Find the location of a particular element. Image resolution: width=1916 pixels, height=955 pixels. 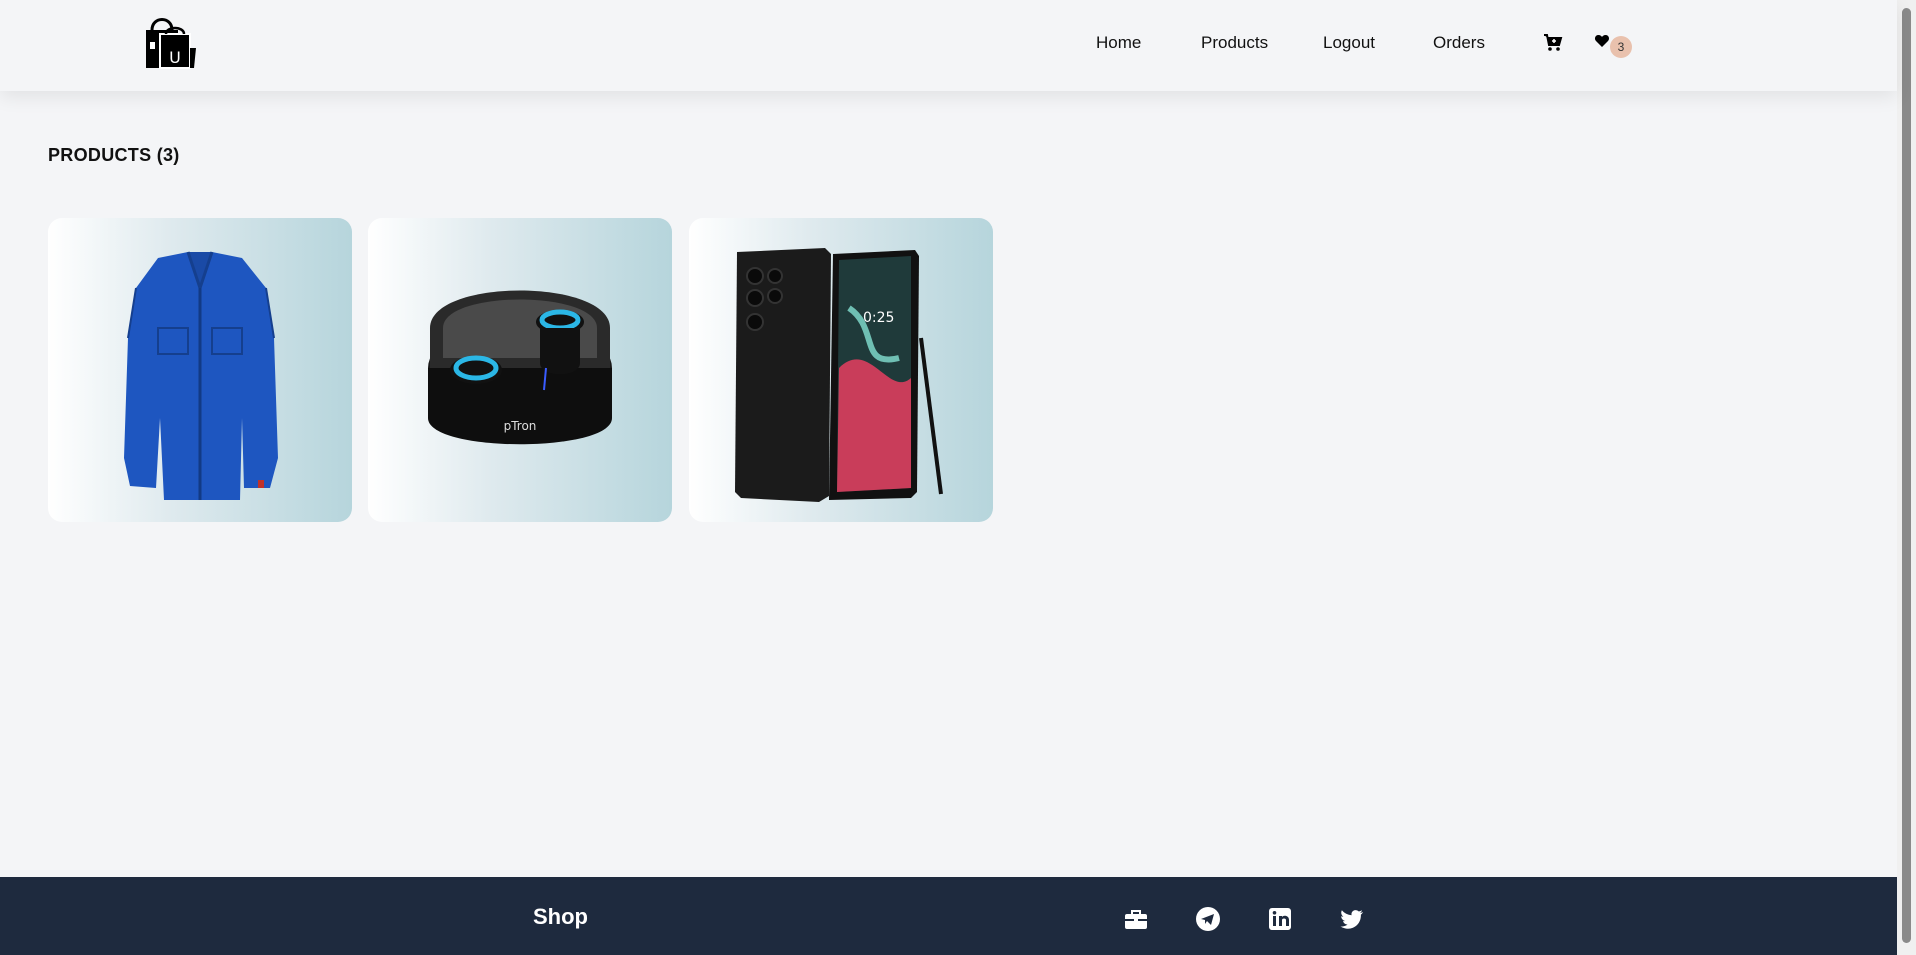

product-card-jacket is located at coordinates (200, 370).